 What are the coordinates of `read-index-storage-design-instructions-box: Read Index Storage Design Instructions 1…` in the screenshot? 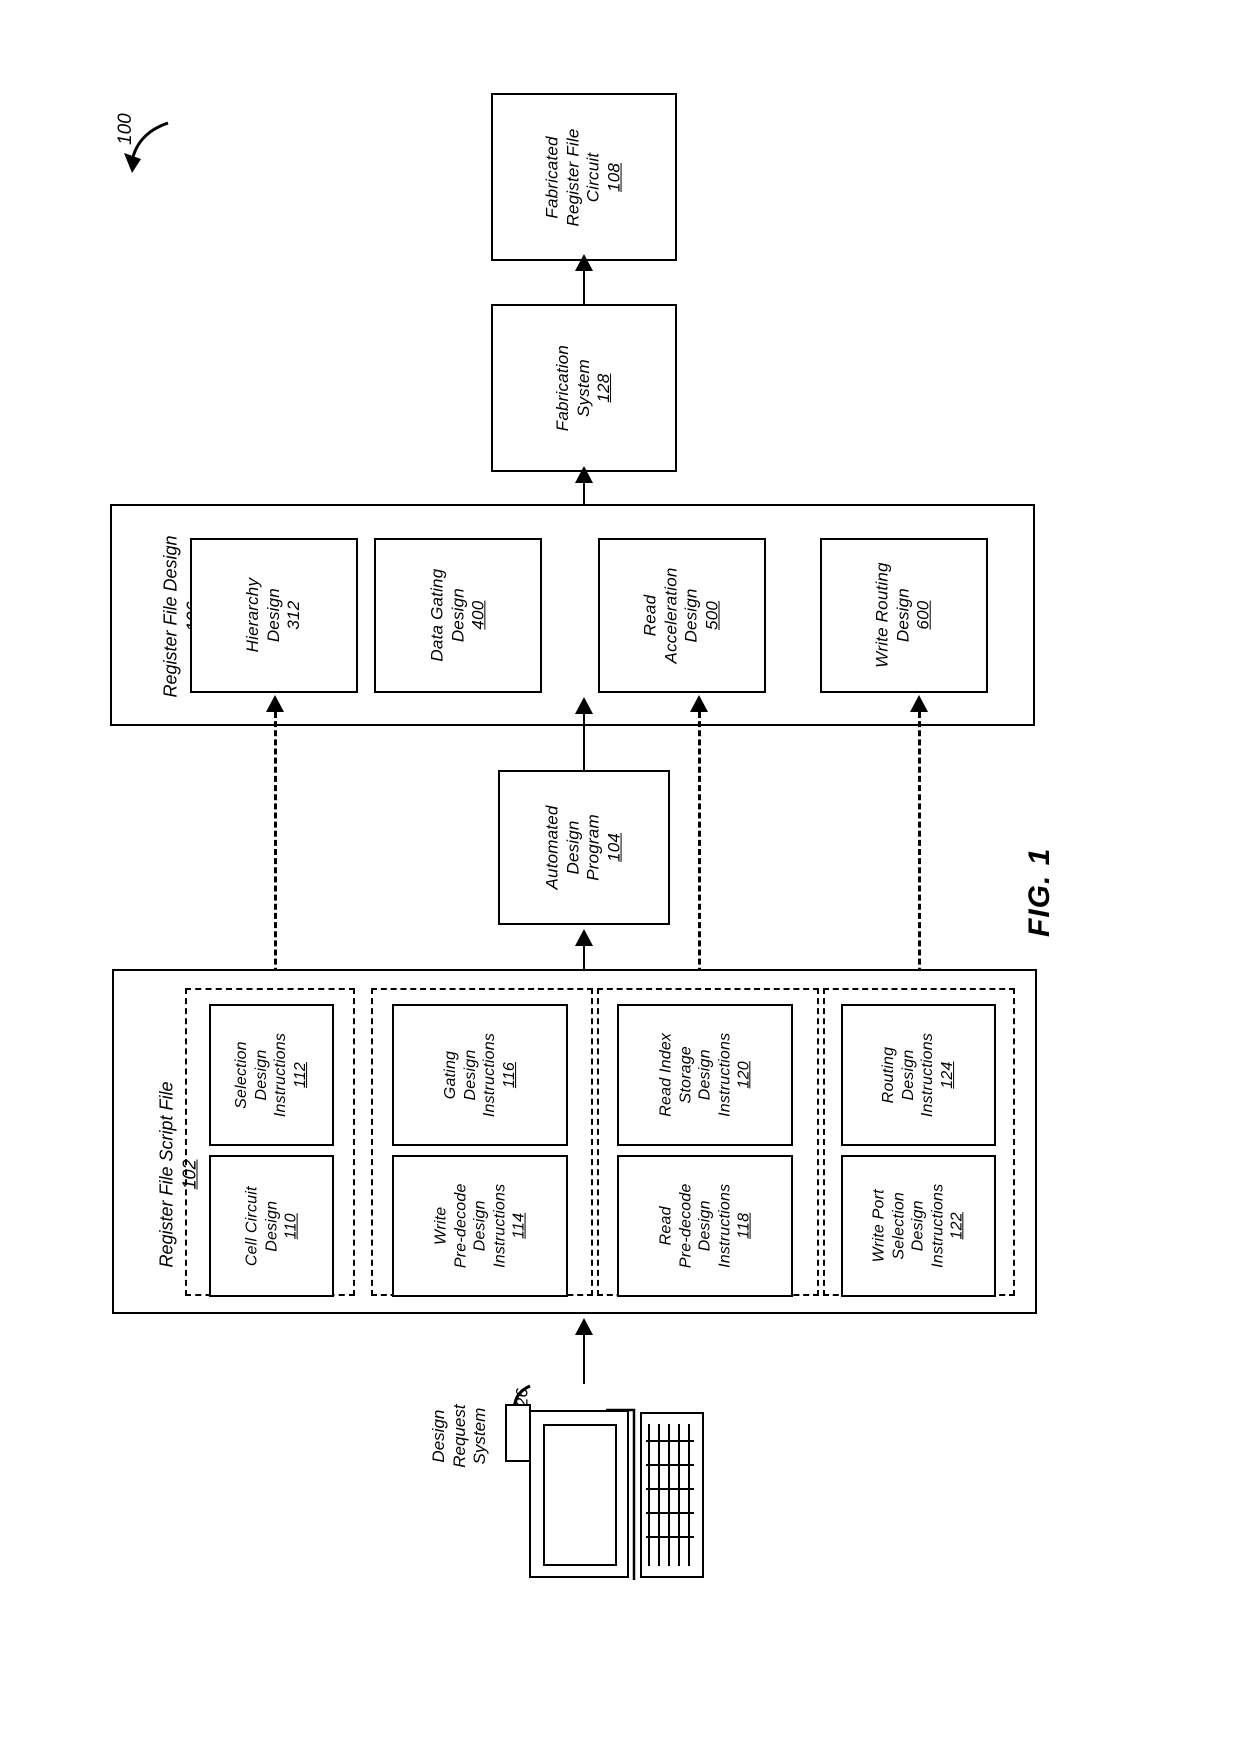 It's located at (705, 1075).